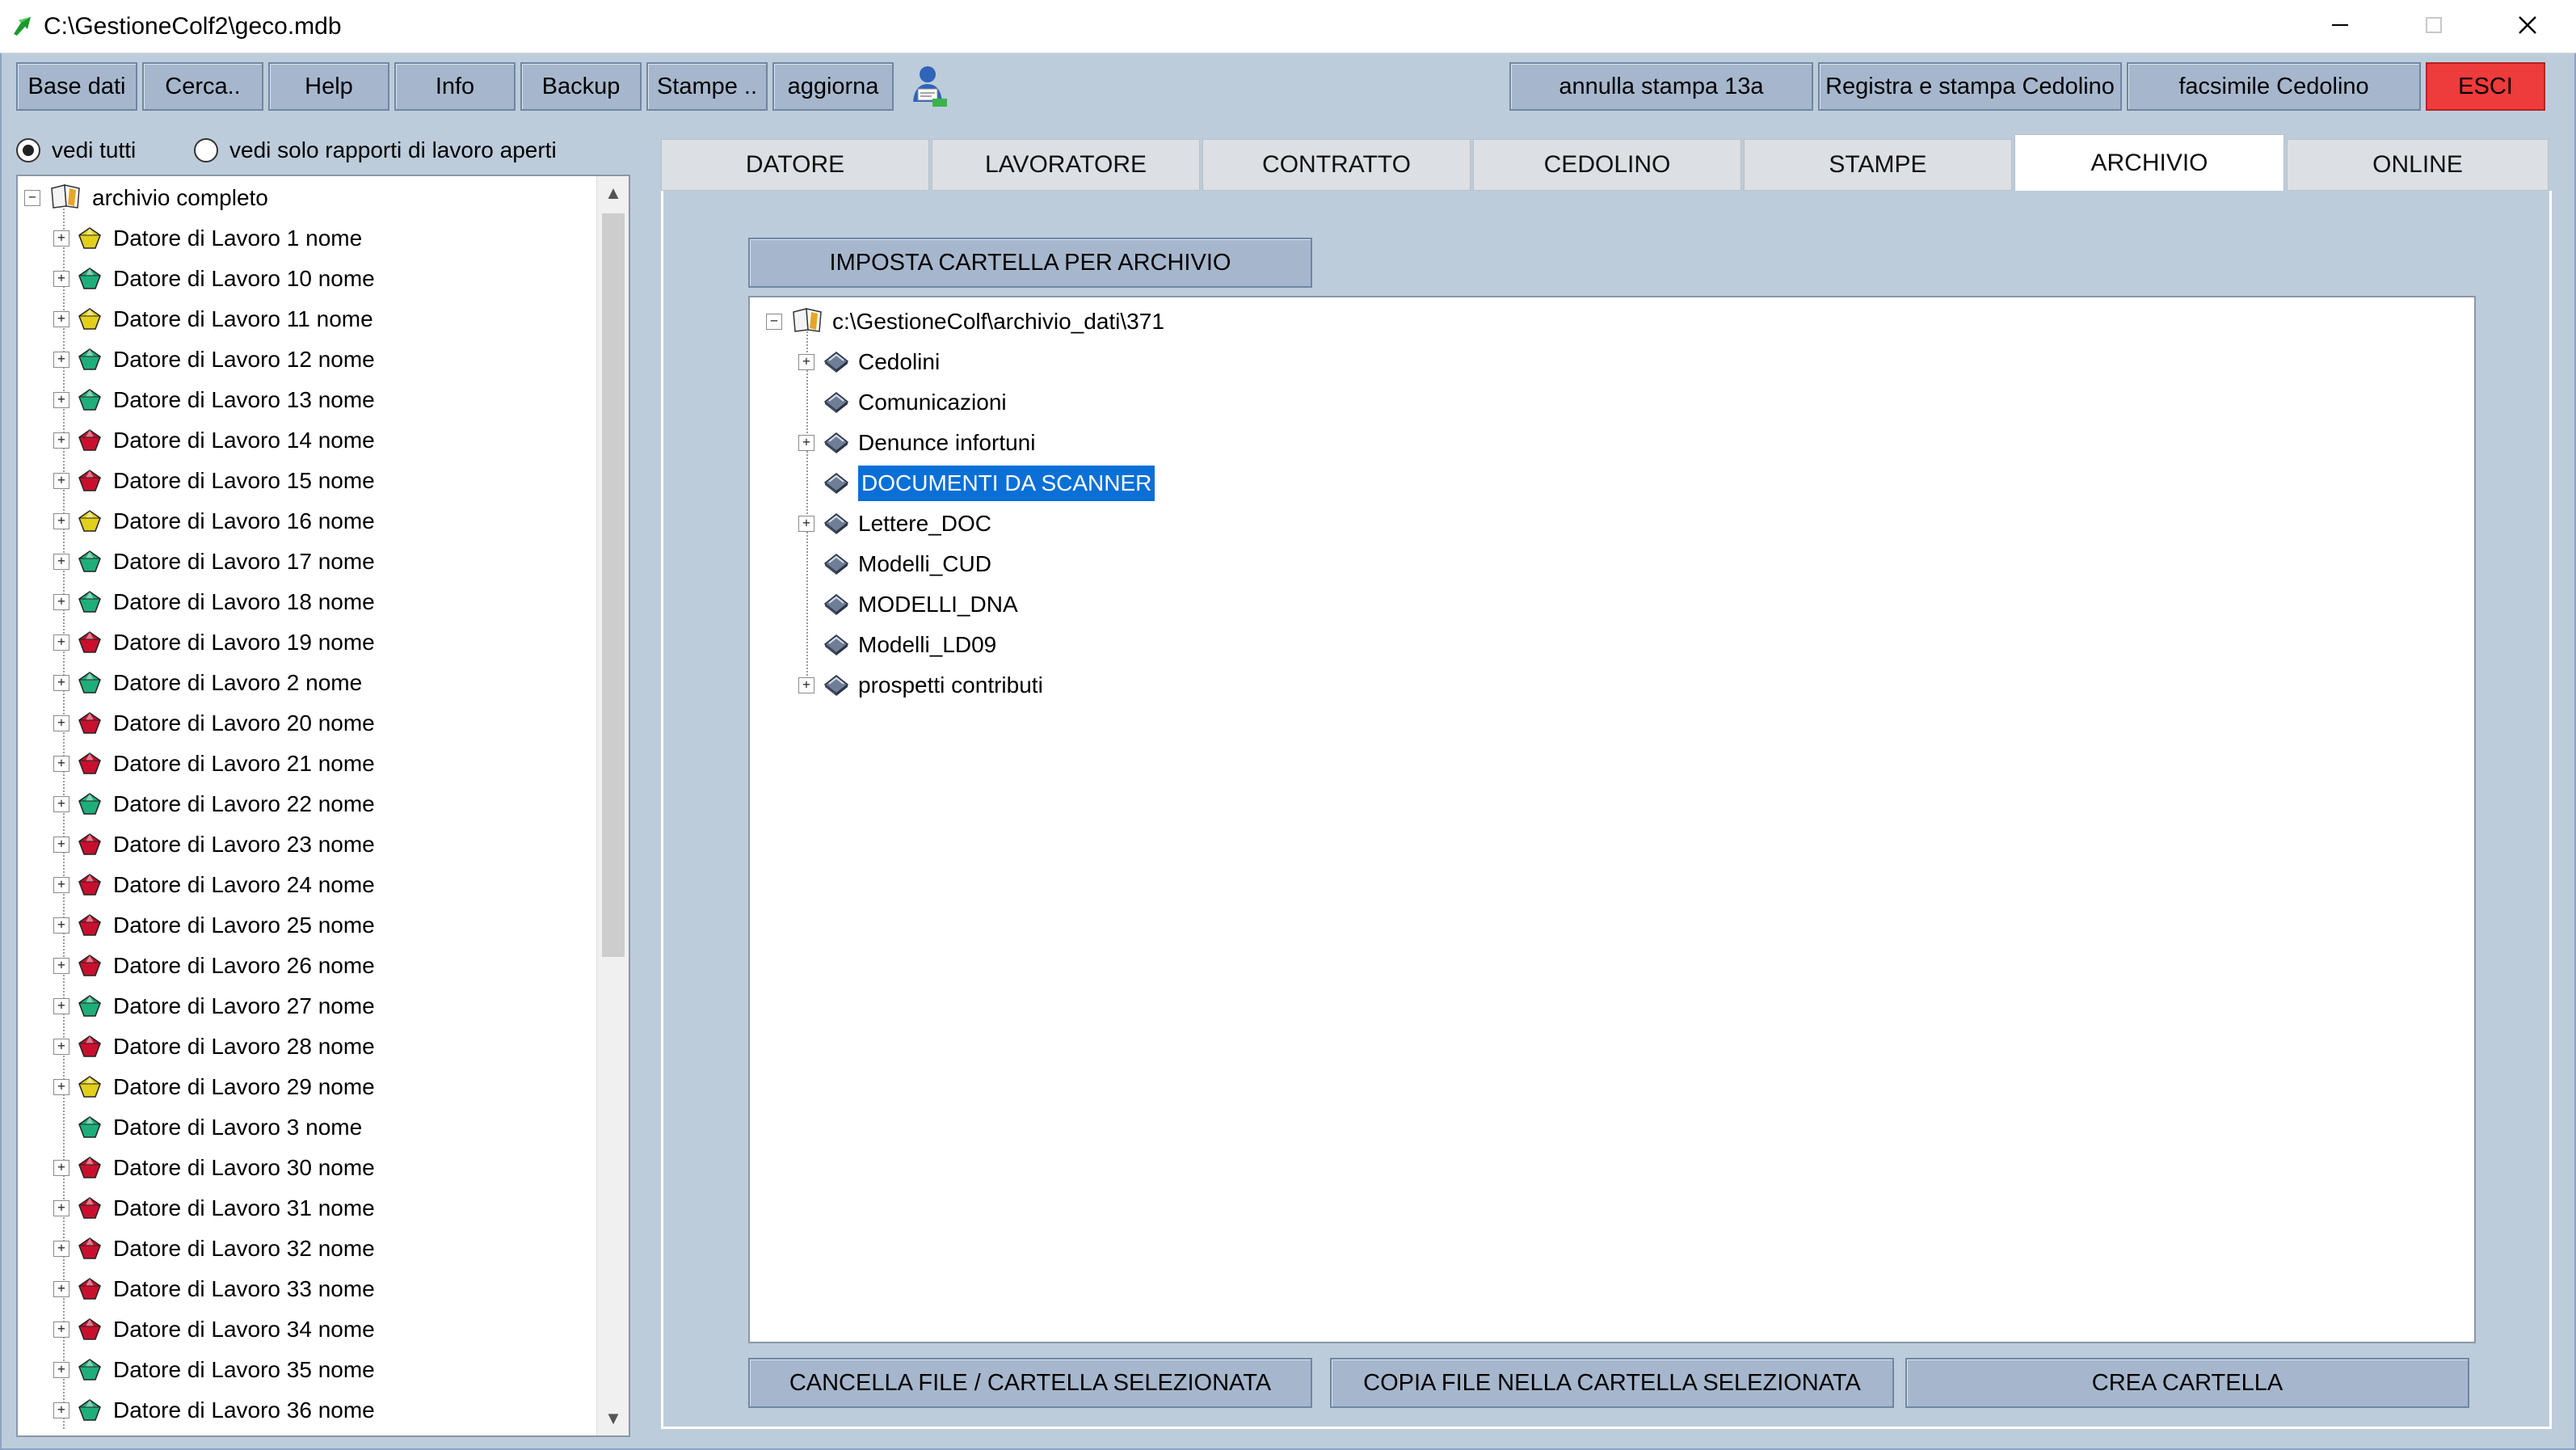 The image size is (2576, 1450). I want to click on radio-vedi-aperti: vedi solo rapporti di lavoro aperti, so click(375, 150).